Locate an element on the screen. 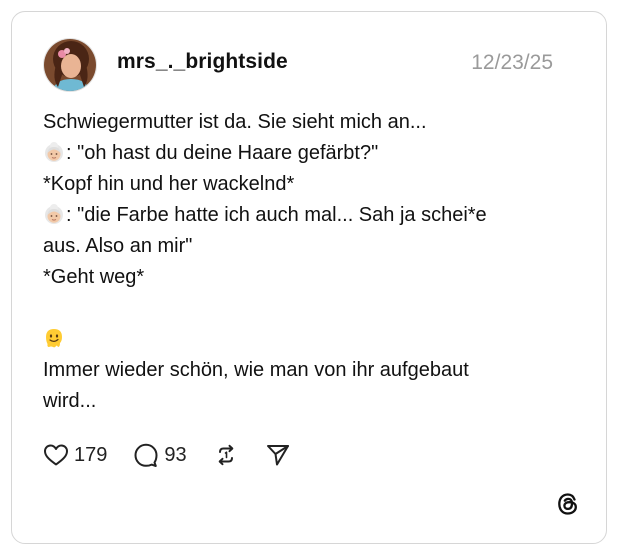  post-line: aus. Also an mir" is located at coordinates (118, 246).